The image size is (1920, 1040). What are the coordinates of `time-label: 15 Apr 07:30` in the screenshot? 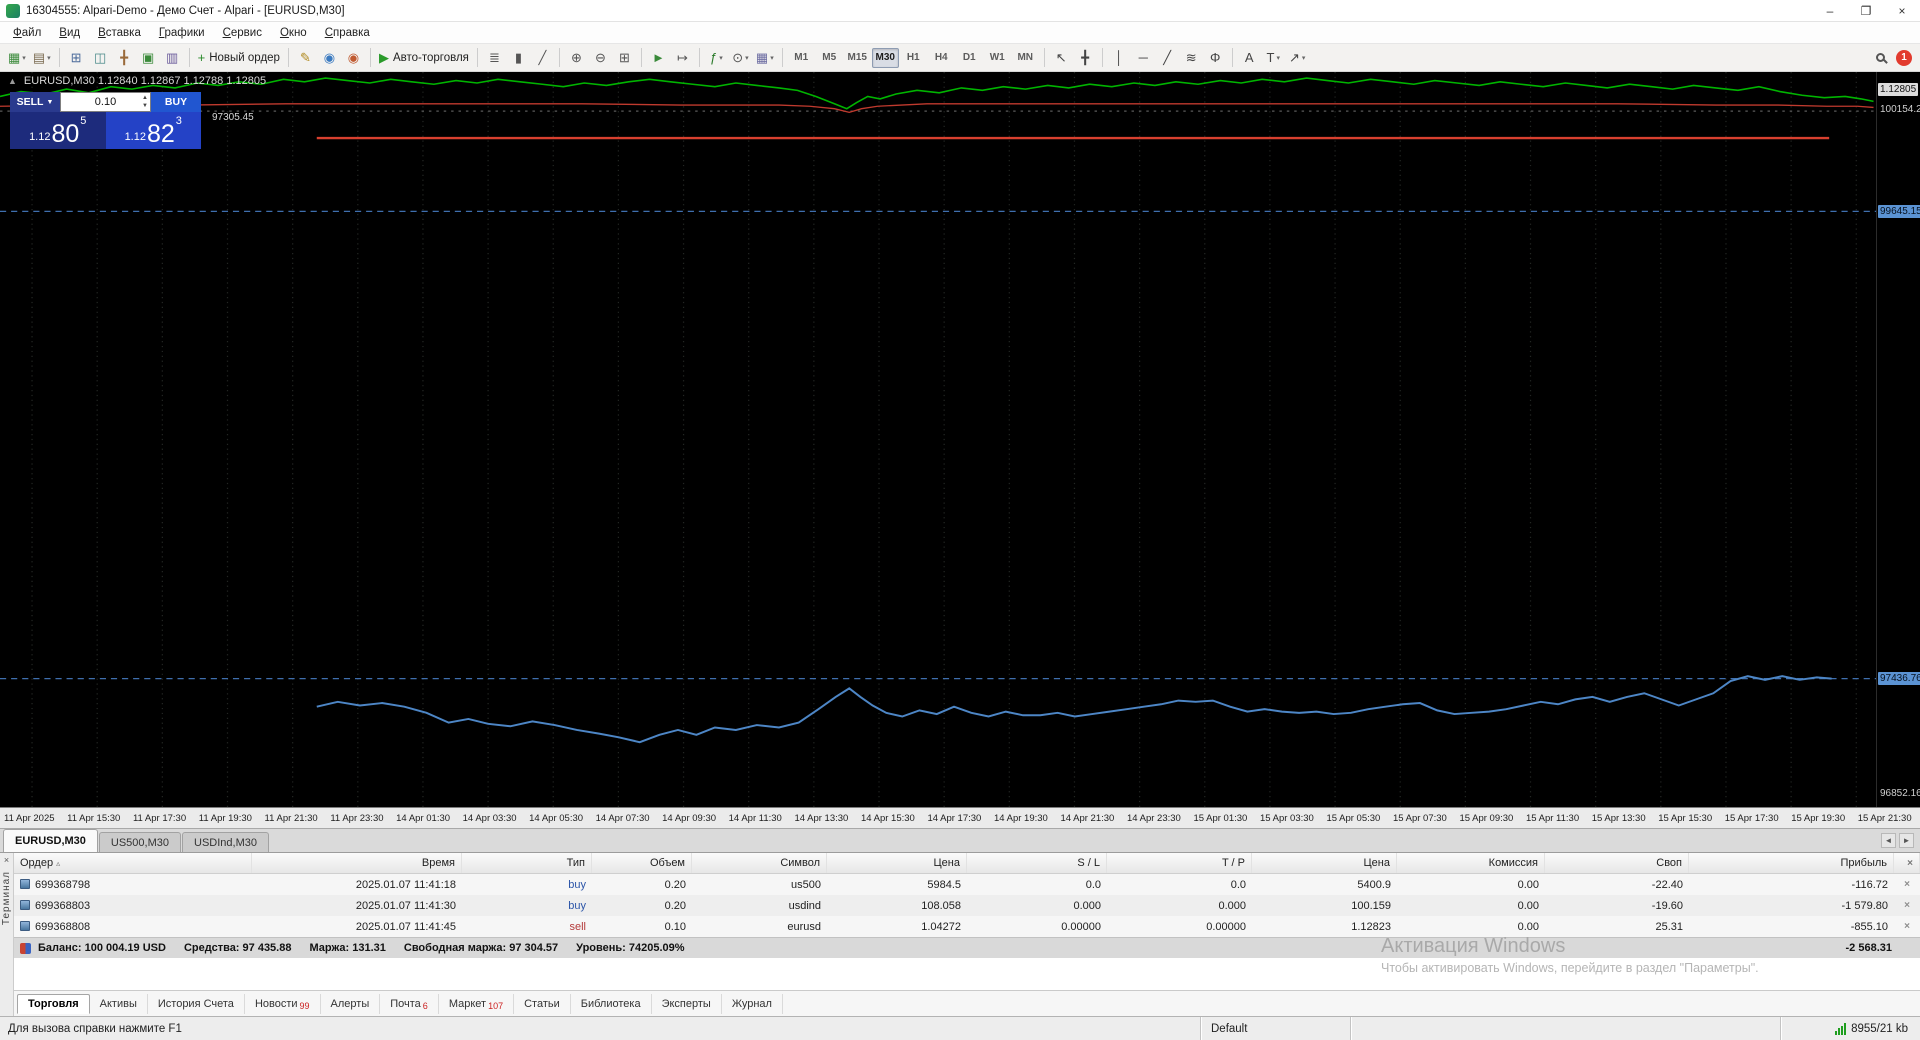 It's located at (1420, 818).